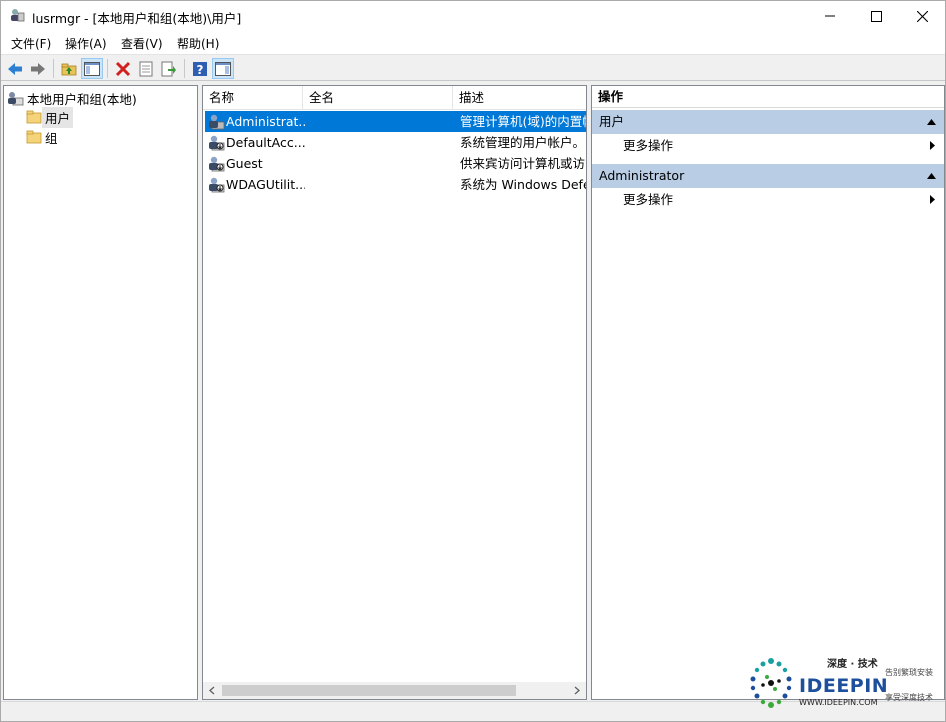  I want to click on export-list-button, so click(169, 68).